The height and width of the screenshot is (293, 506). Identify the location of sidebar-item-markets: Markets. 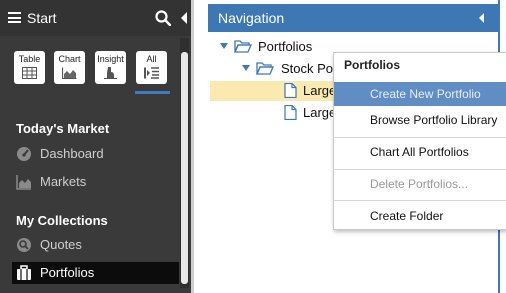
(96, 182).